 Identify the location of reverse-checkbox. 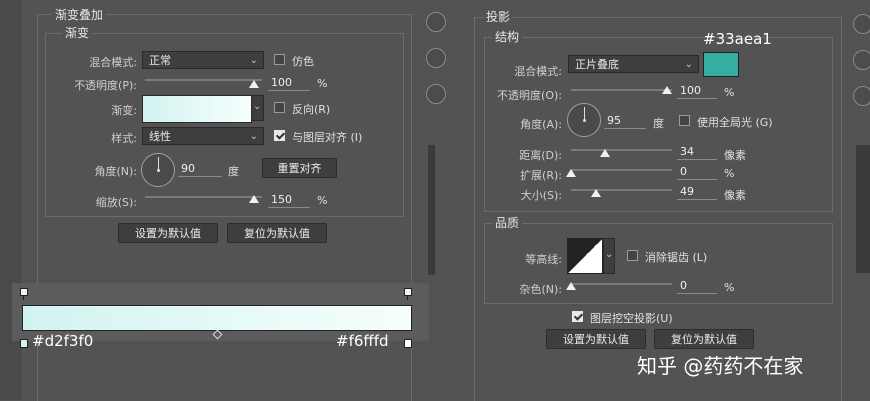
(279, 107).